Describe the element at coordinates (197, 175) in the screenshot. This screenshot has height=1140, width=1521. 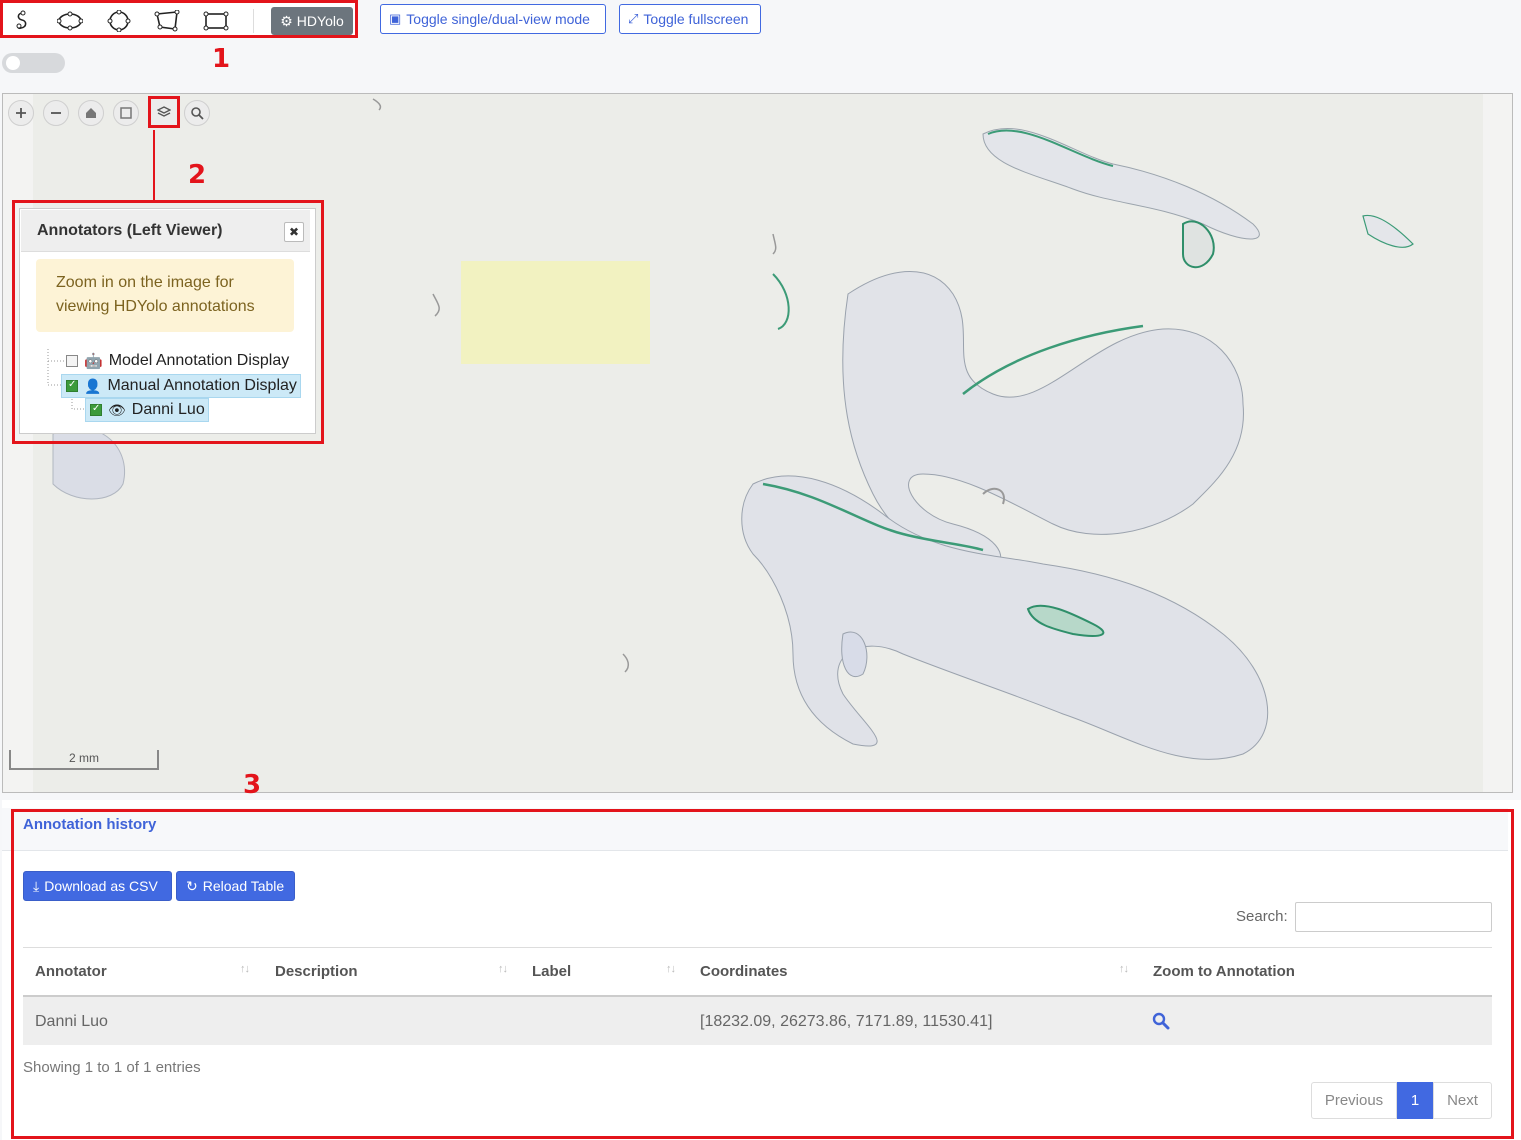
I see `callout-2: 2` at that location.